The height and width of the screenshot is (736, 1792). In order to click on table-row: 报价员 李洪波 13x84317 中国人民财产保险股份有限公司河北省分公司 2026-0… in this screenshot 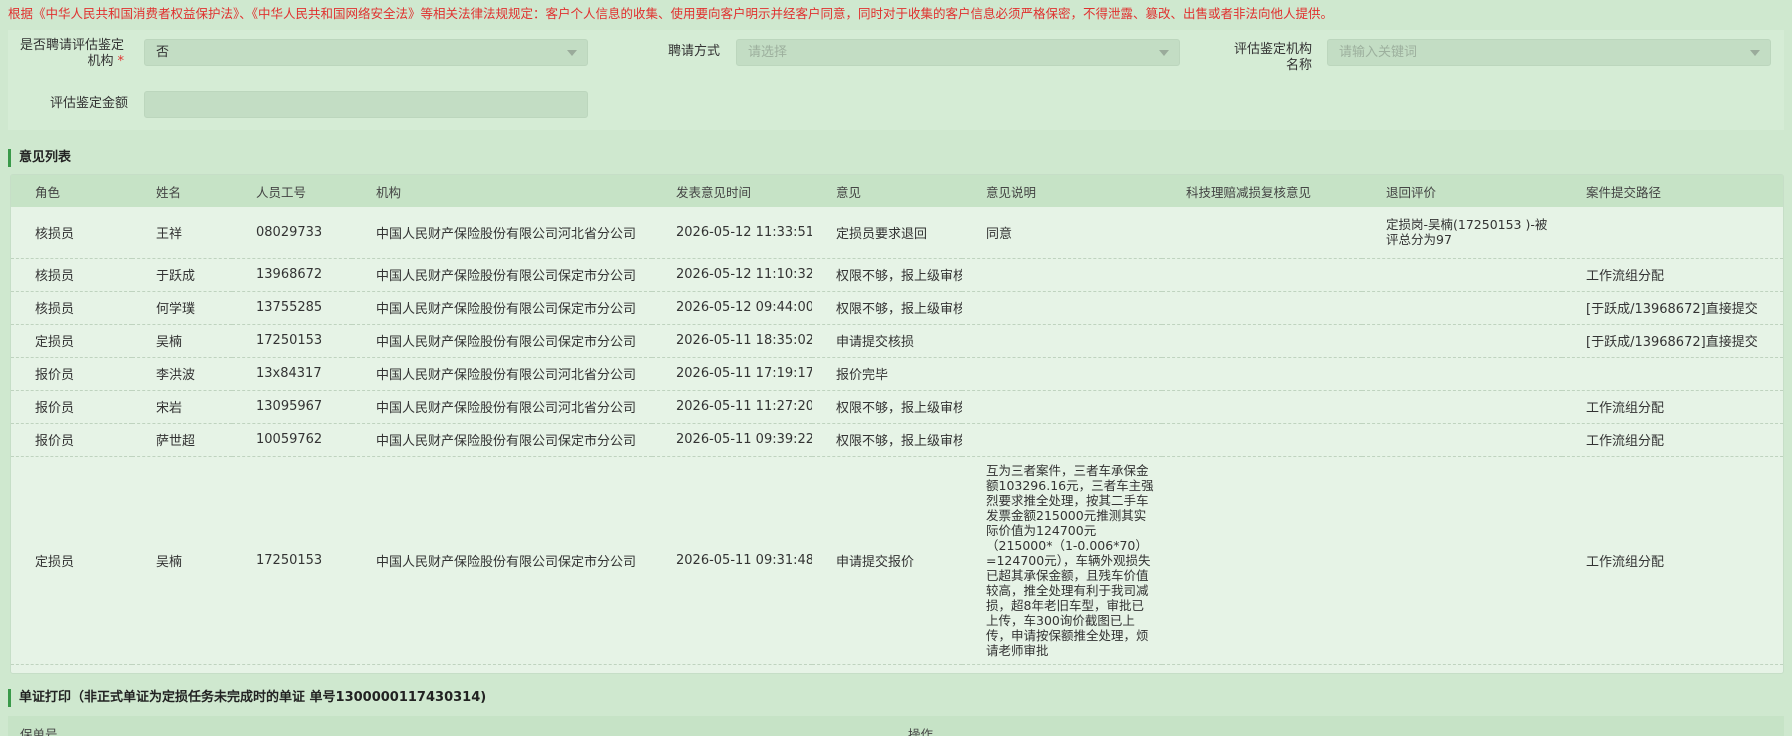, I will do `click(897, 374)`.